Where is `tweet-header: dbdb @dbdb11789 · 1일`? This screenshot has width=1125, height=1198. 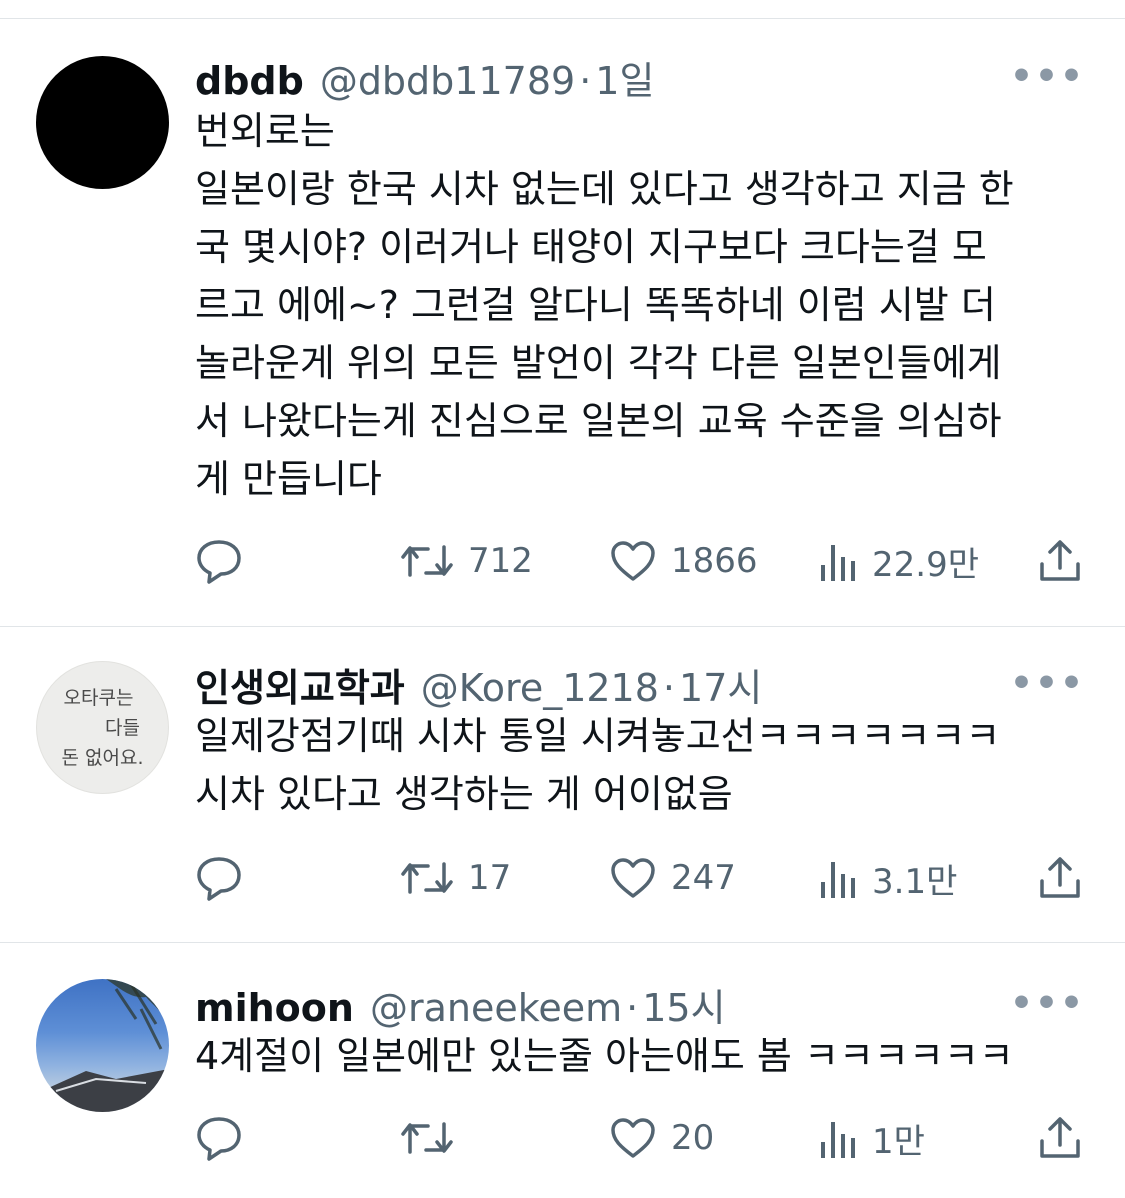 tweet-header: dbdb @dbdb11789 · 1일 is located at coordinates (640, 76).